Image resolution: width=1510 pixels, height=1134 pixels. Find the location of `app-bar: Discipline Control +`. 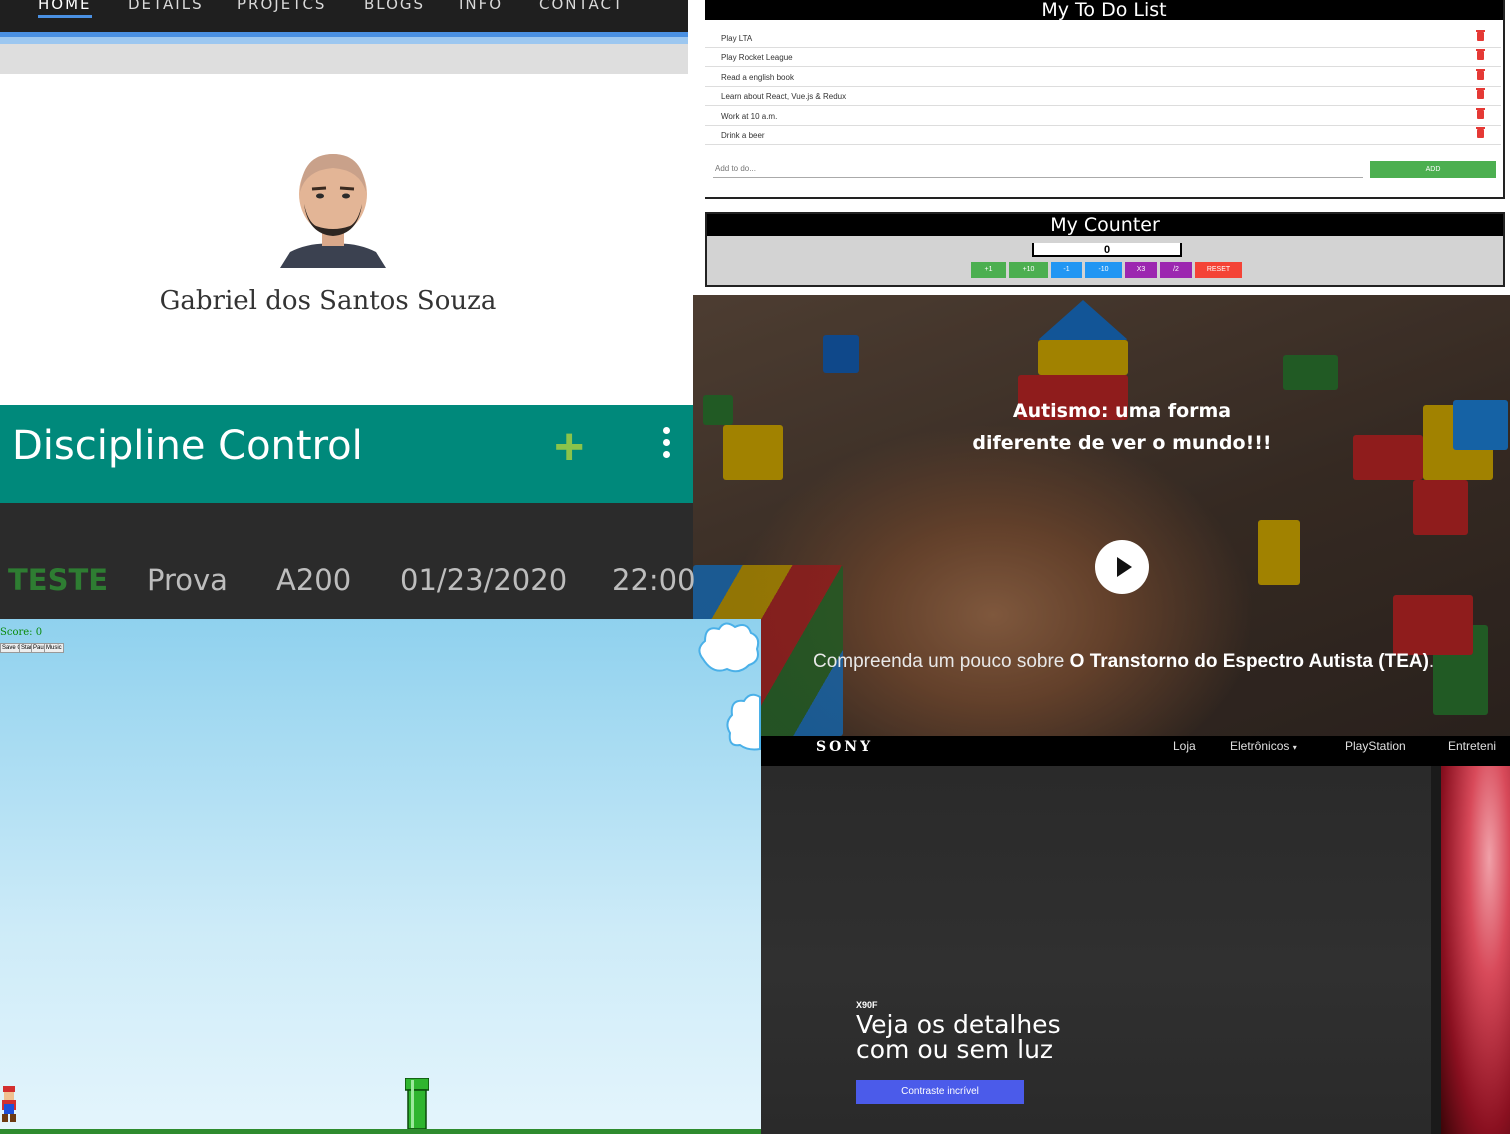

app-bar: Discipline Control + is located at coordinates (346, 454).